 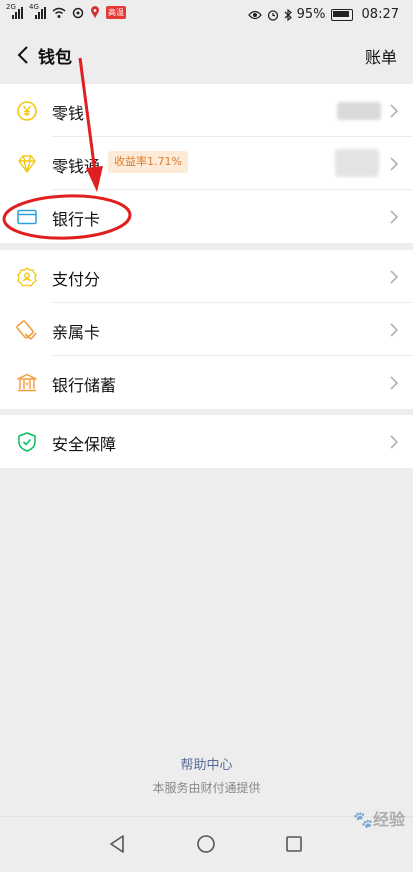 I want to click on wifi-icon, so click(x=59, y=12).